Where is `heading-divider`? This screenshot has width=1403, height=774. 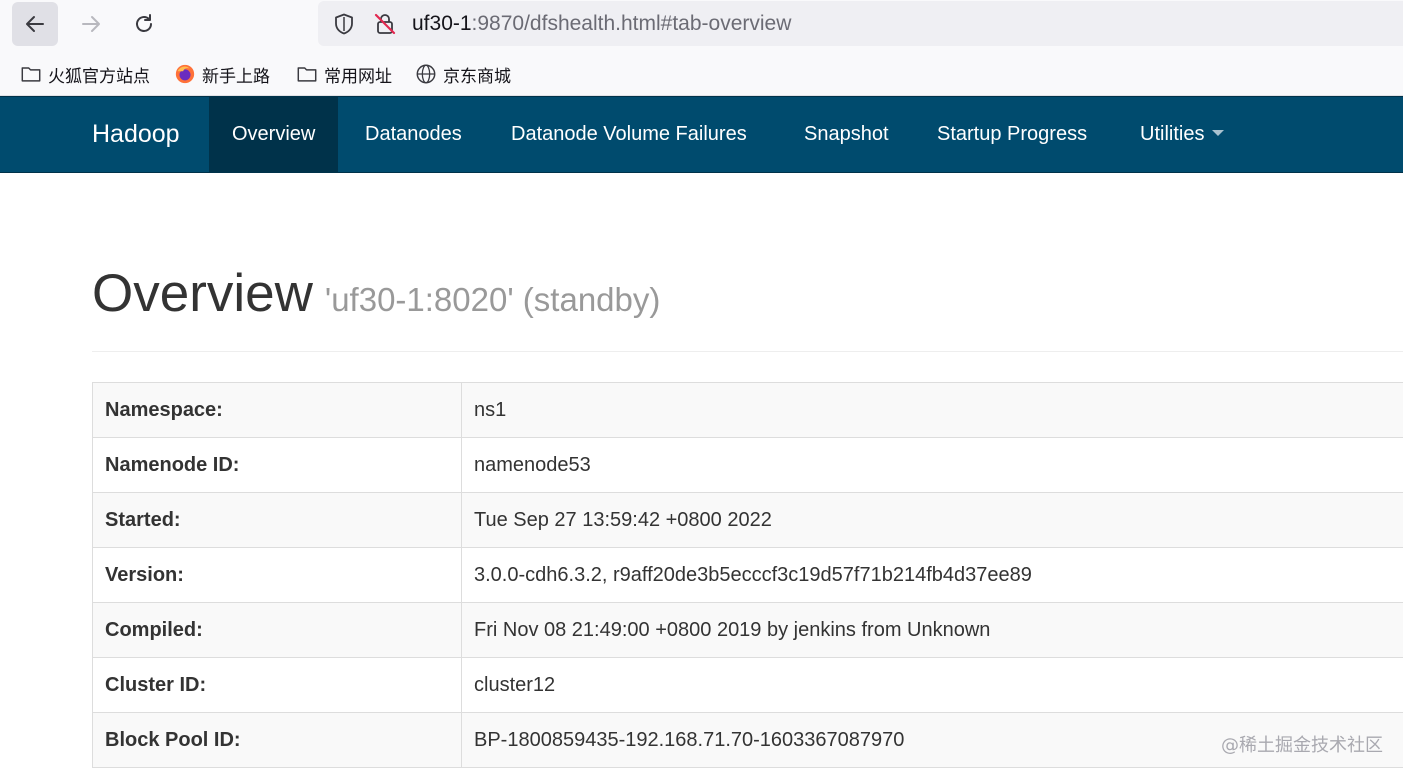 heading-divider is located at coordinates (747, 351).